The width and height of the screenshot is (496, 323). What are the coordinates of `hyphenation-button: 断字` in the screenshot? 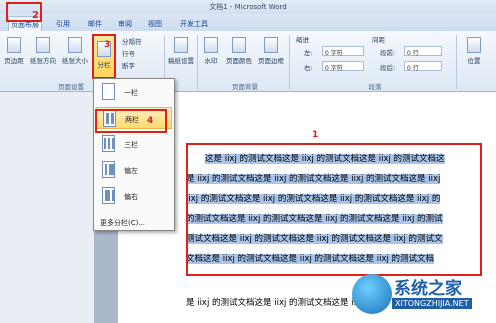 It's located at (128, 65).